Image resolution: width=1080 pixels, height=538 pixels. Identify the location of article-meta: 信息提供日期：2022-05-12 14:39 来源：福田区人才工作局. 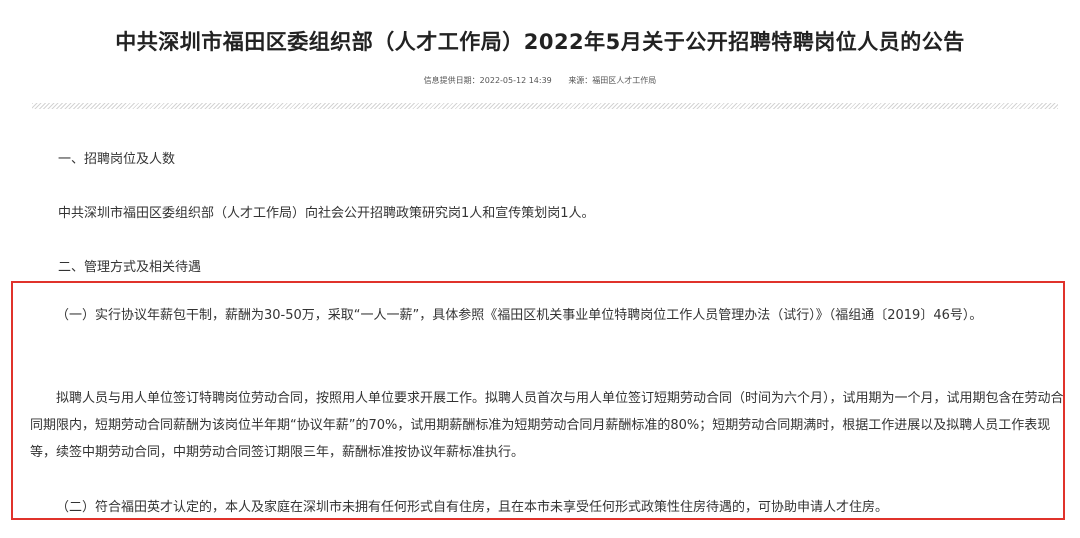
(540, 80).